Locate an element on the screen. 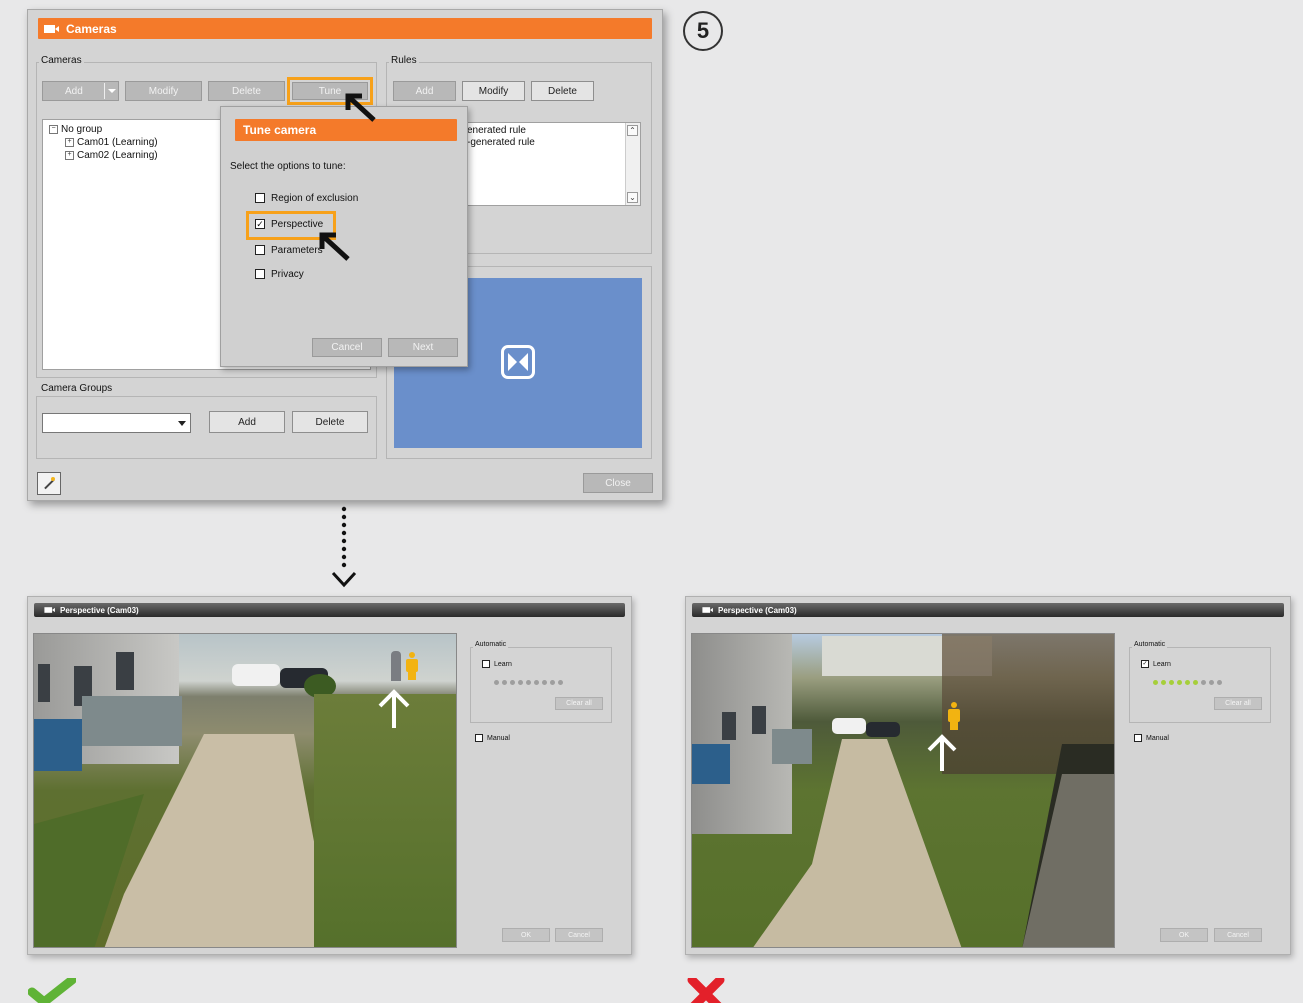 The image size is (1303, 1003). modify-camera-button: Modify is located at coordinates (163, 91).